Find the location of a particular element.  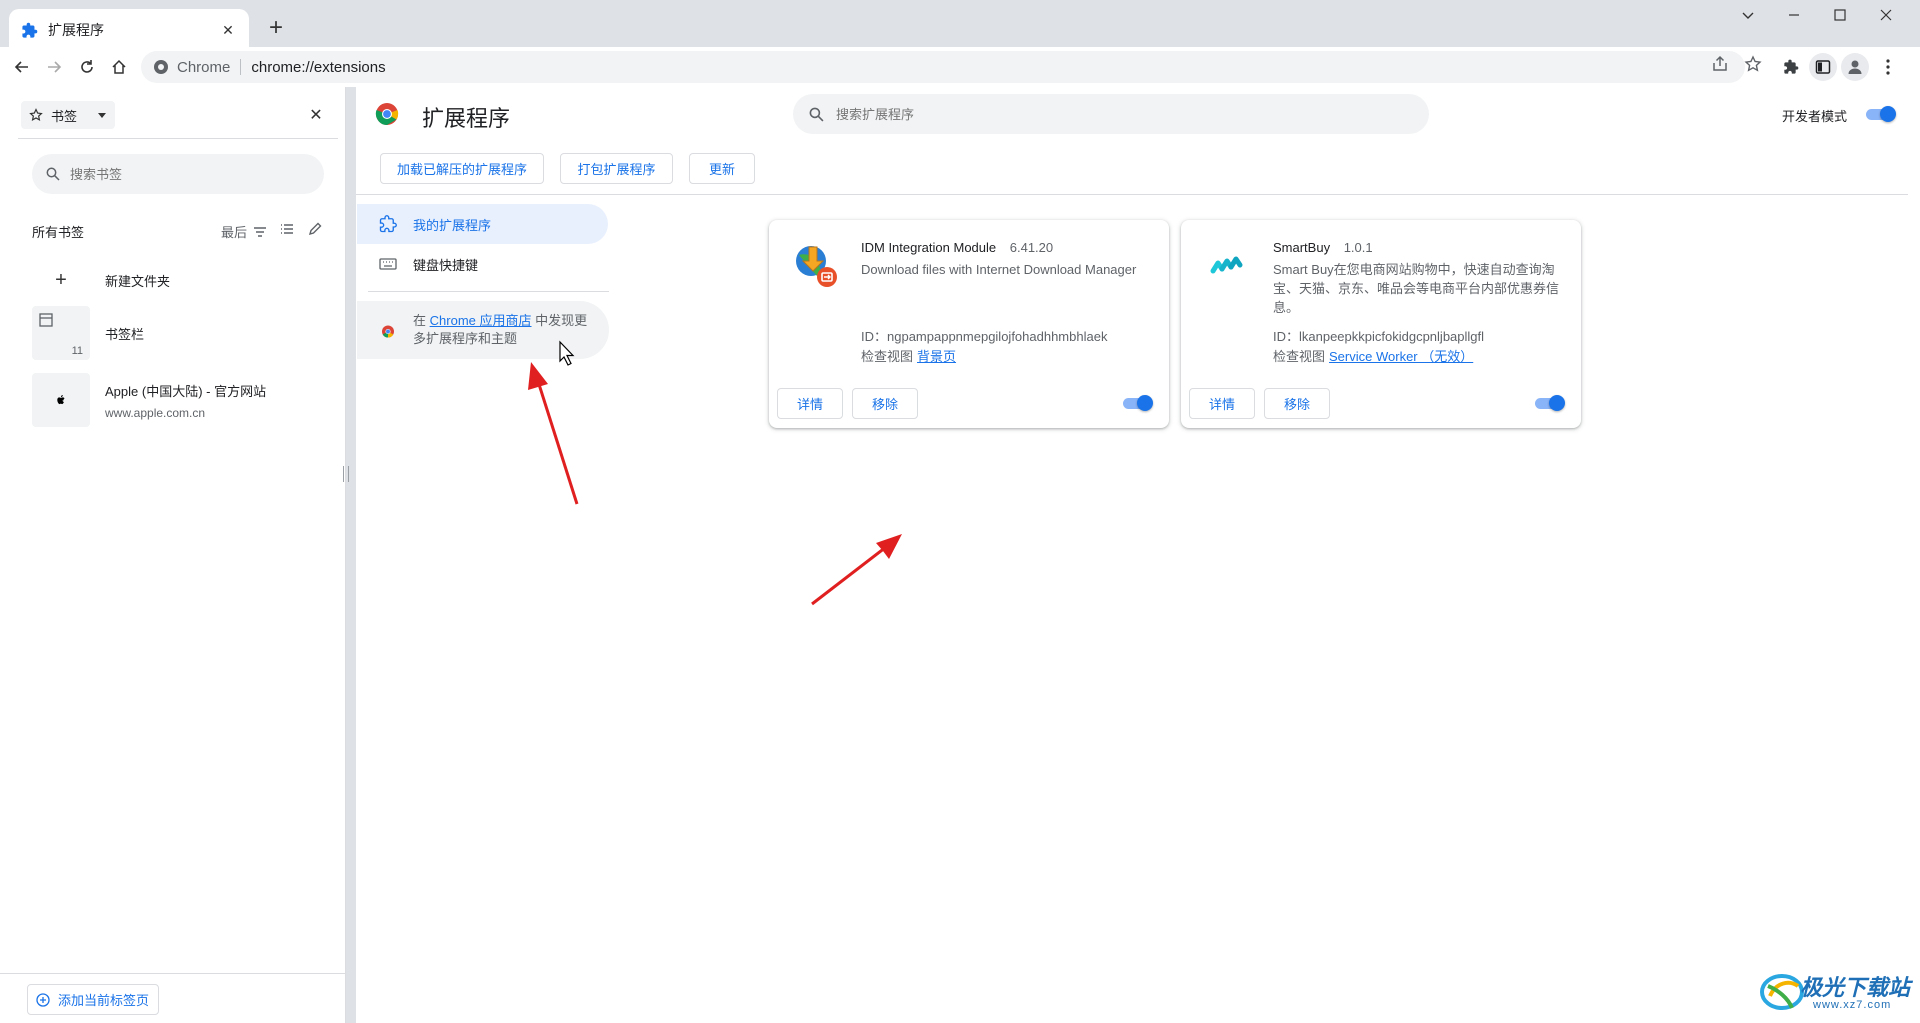

bookmark-item-apple: Apple (中国大陆) - 官方网站 www.apple.com.cn is located at coordinates (182, 400).